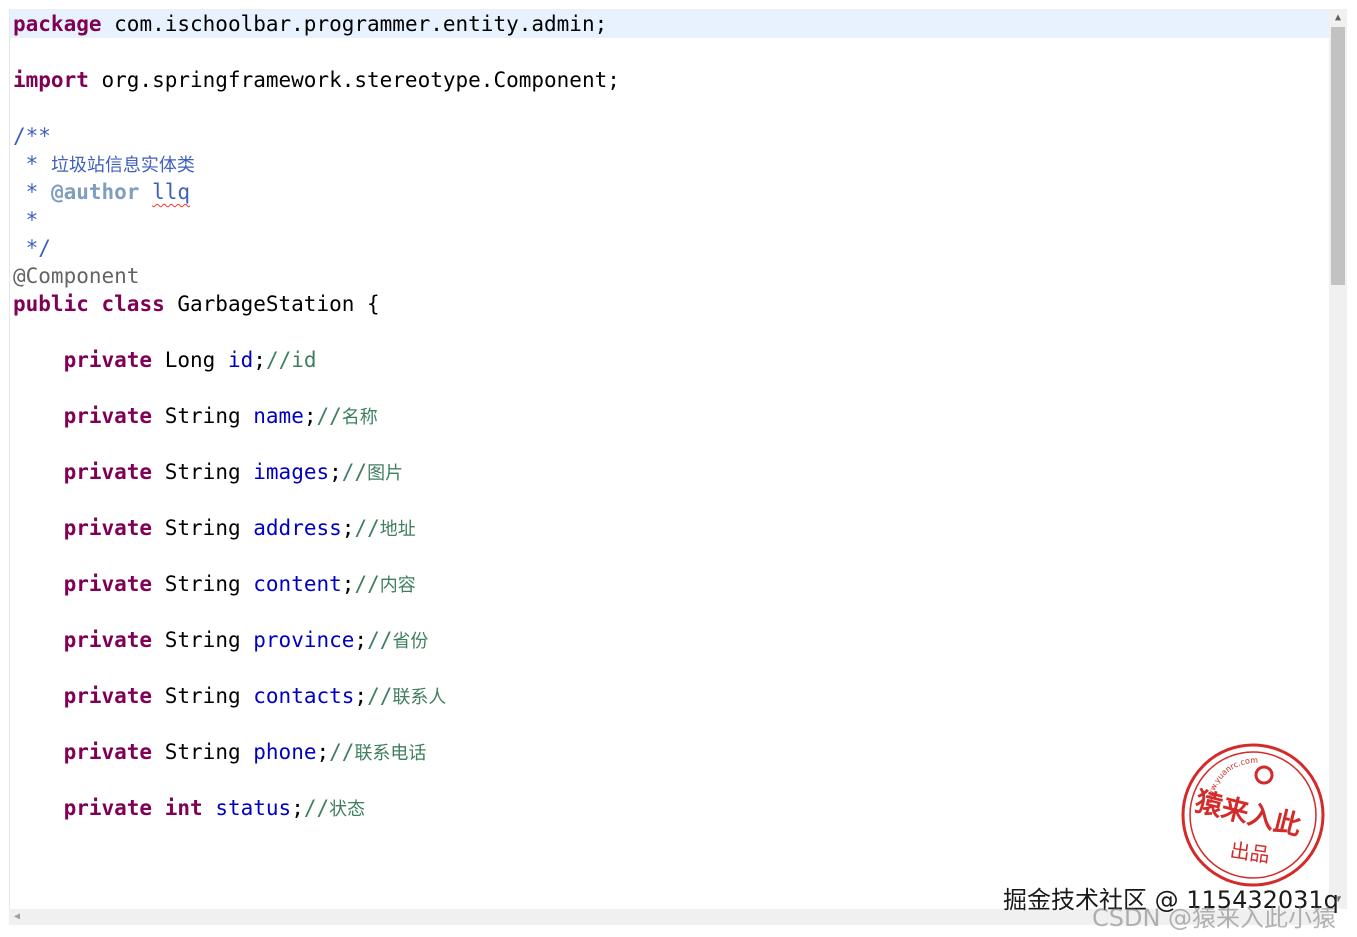 The height and width of the screenshot is (937, 1357). Describe the element at coordinates (95, 192) in the screenshot. I see `javadoc-author-tag: @author` at that location.